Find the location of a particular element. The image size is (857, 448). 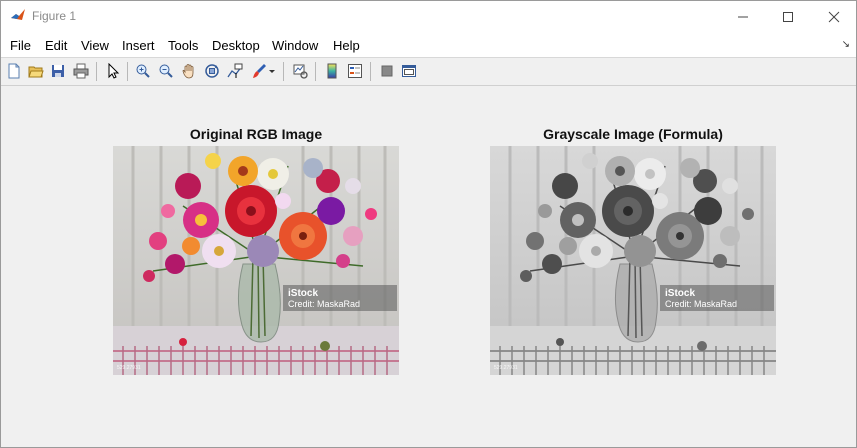

matlab-icon is located at coordinates (18, 16).